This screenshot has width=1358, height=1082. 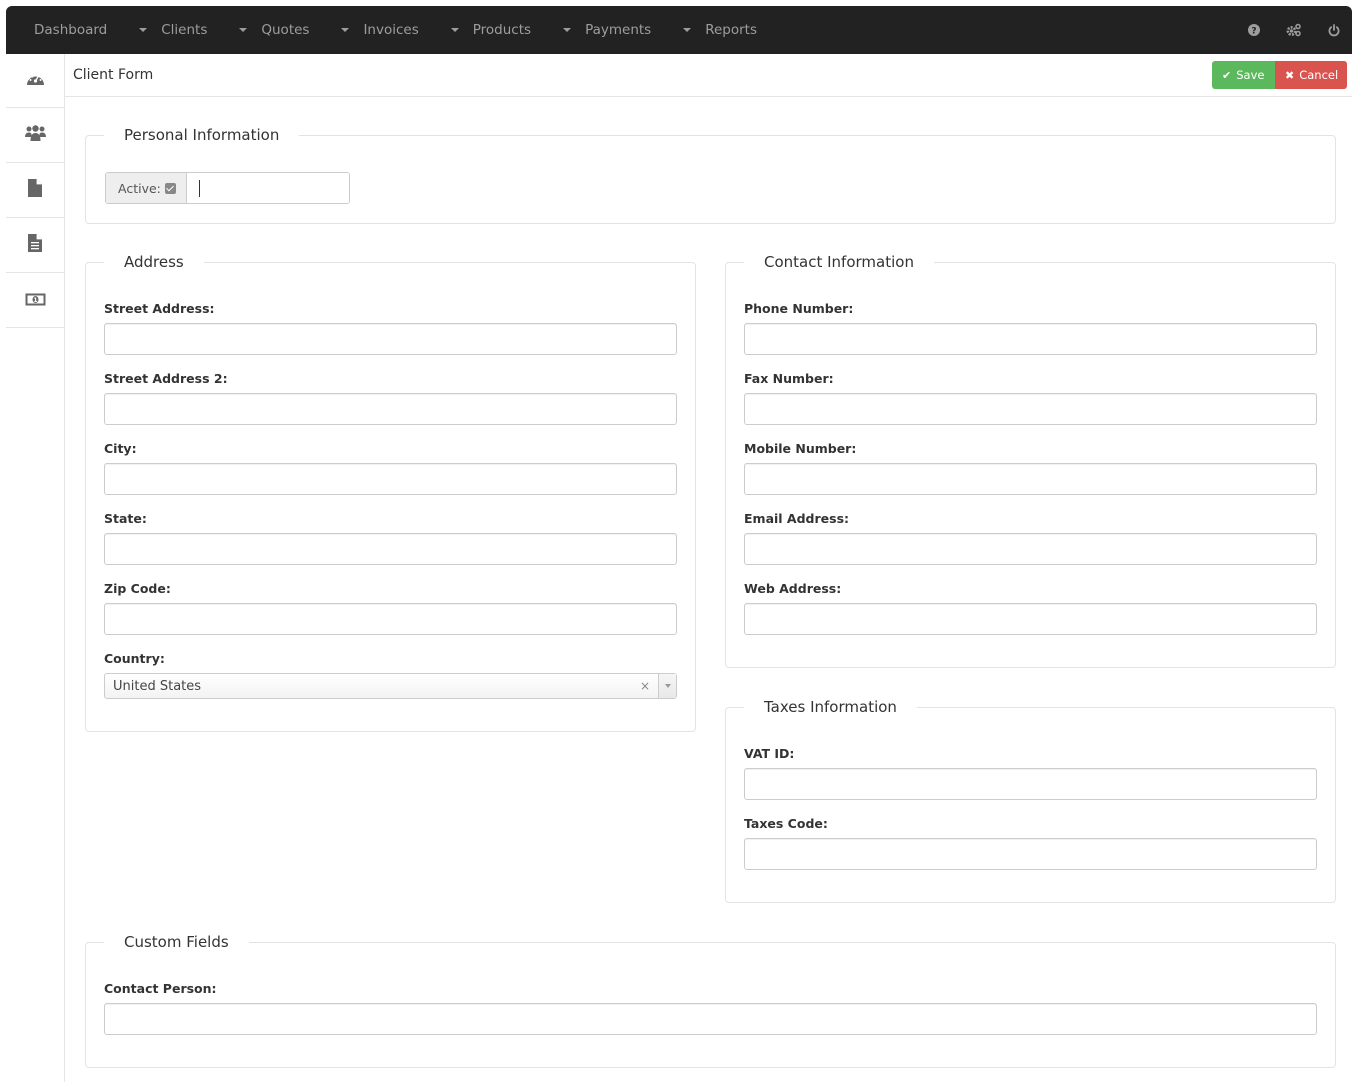 What do you see at coordinates (830, 707) in the screenshot?
I see `taxes-information-legend: Taxes Information` at bounding box center [830, 707].